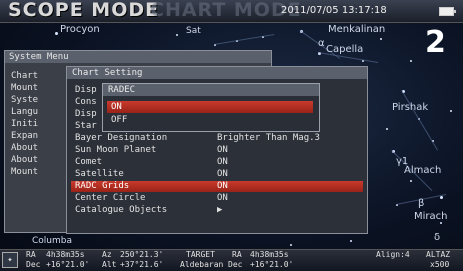 The width and height of the screenshot is (463, 271). What do you see at coordinates (220, 210) in the screenshot?
I see `submenu-arrow-icon: ▶` at bounding box center [220, 210].